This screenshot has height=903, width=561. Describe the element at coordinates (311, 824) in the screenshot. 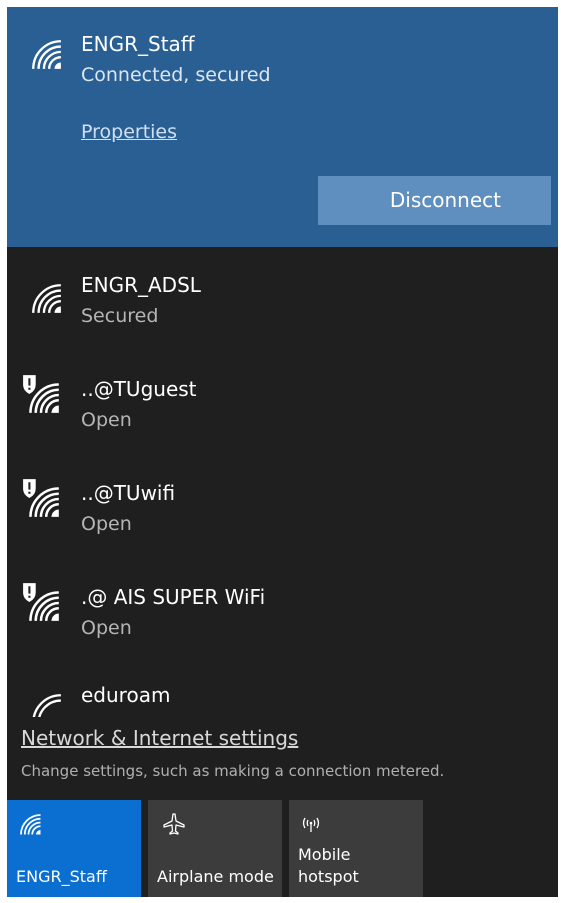

I see `hotspot-icon` at that location.